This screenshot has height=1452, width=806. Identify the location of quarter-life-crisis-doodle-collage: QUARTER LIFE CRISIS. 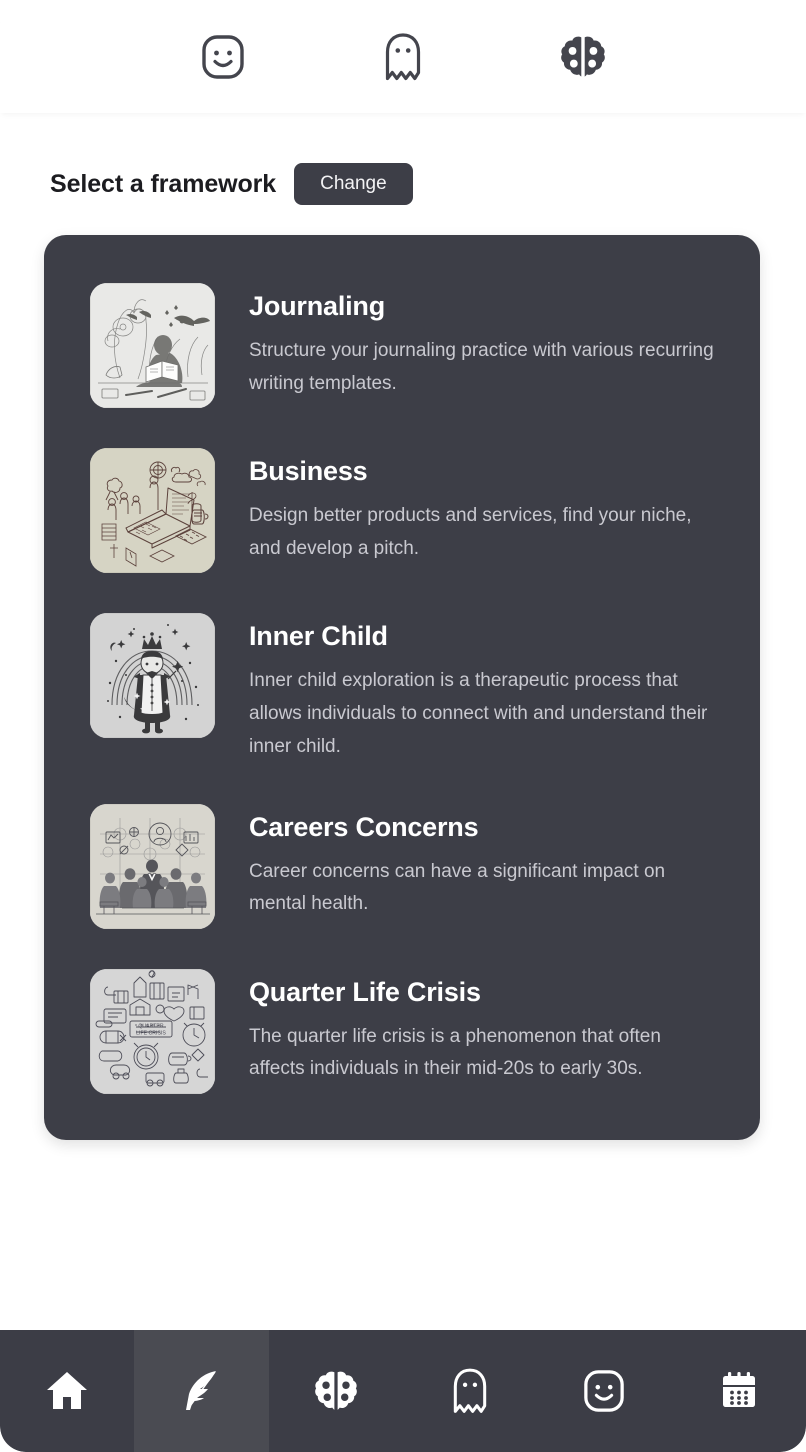
(152, 1031).